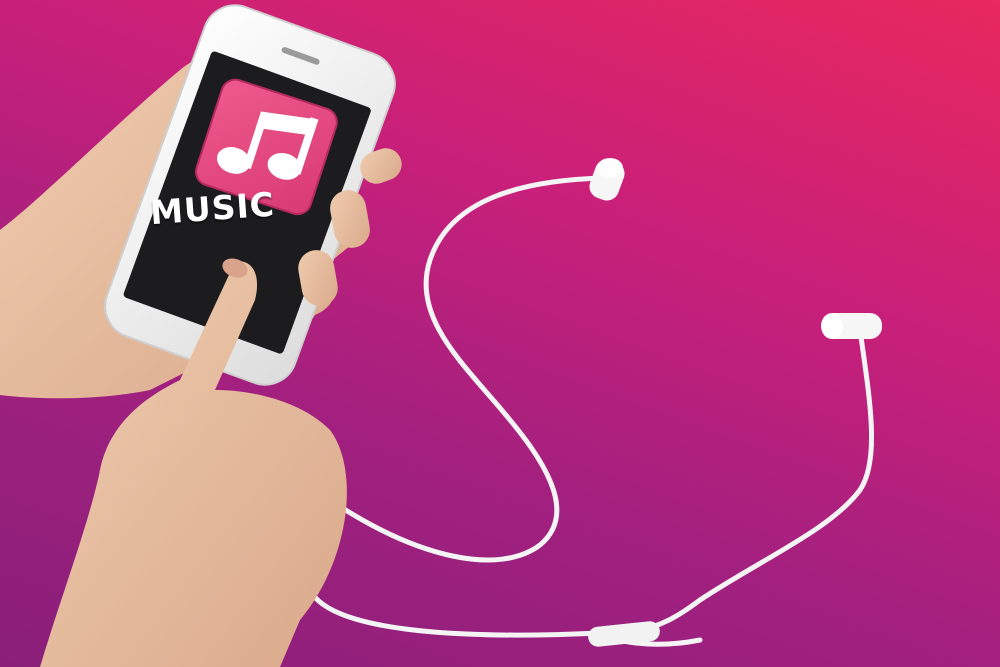  What do you see at coordinates (851, 326) in the screenshot?
I see `earbud-right` at bounding box center [851, 326].